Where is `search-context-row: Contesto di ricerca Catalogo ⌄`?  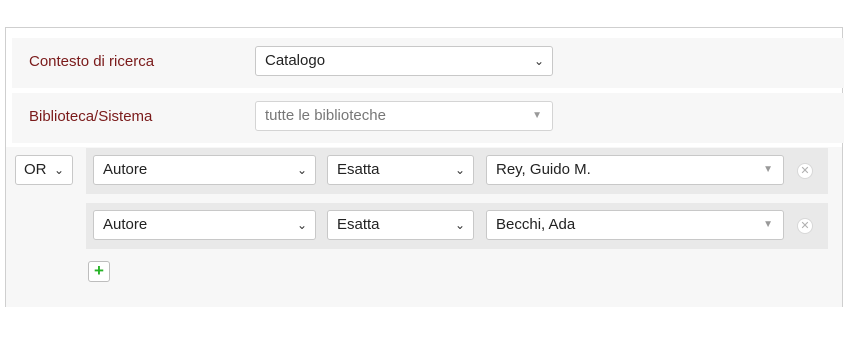 search-context-row: Contesto di ricerca Catalogo ⌄ is located at coordinates (428, 63).